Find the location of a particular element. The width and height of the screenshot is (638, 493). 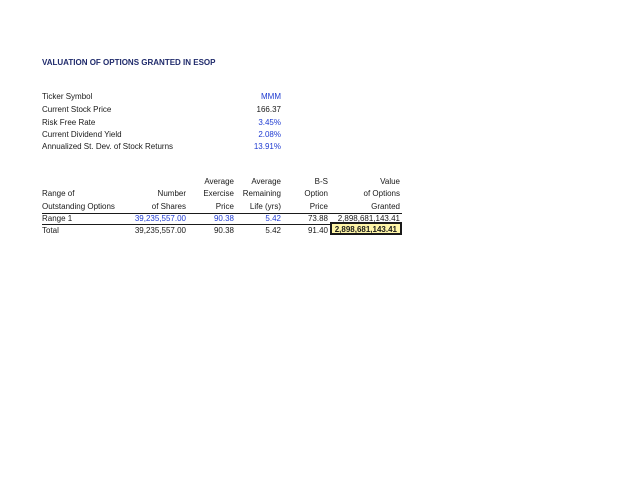

total-life: 5.42 is located at coordinates (273, 230).